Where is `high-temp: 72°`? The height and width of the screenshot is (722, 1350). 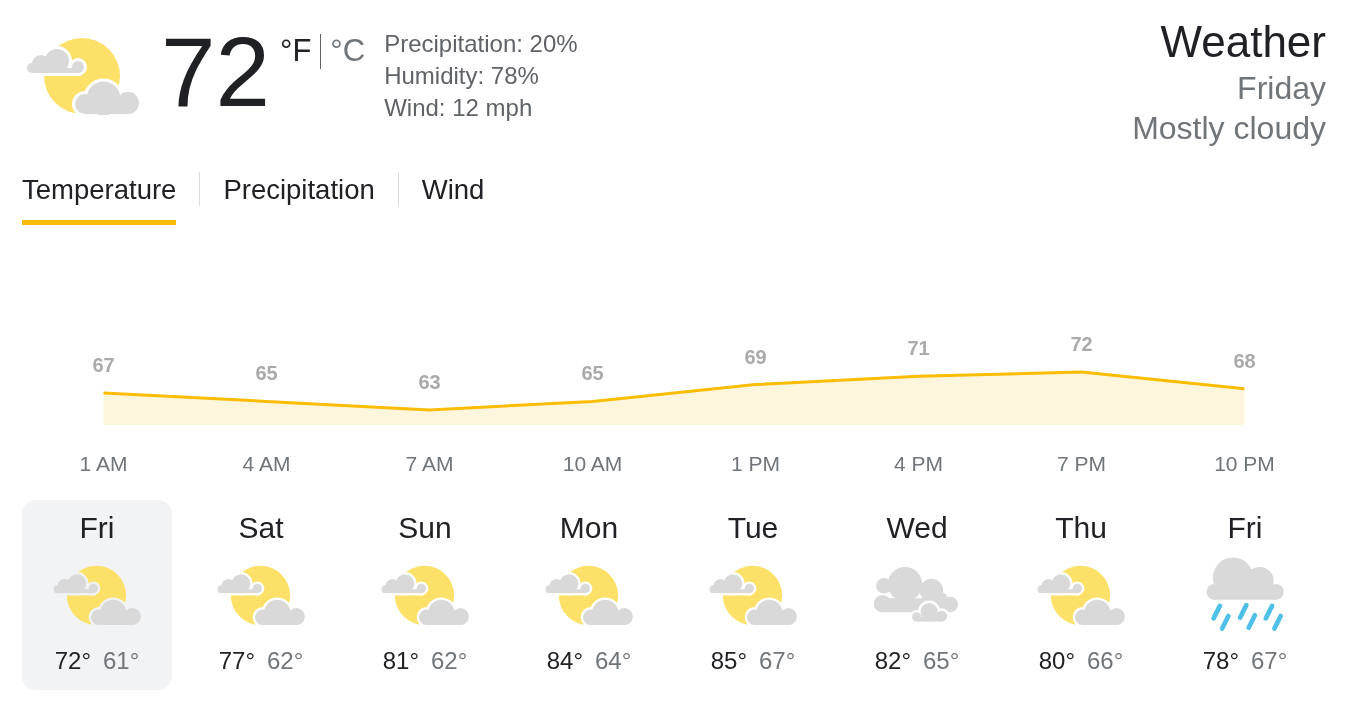
high-temp: 72° is located at coordinates (72, 661).